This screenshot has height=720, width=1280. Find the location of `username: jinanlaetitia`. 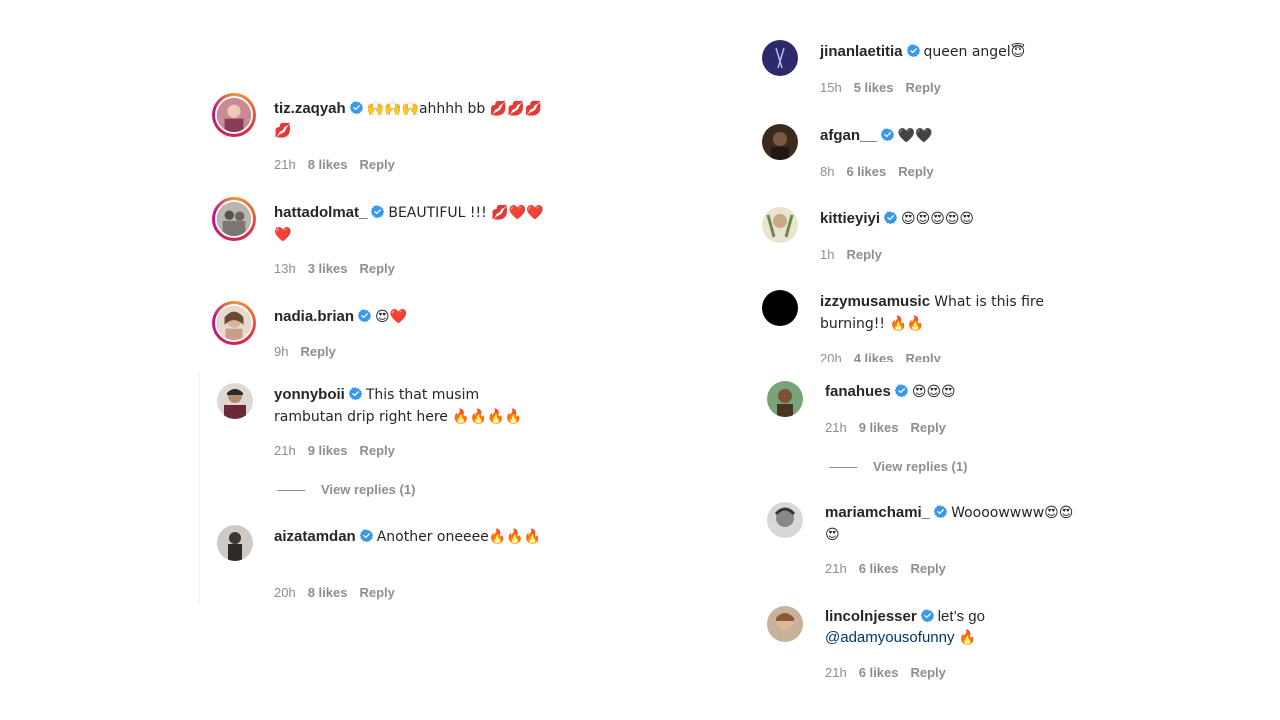

username: jinanlaetitia is located at coordinates (861, 51).